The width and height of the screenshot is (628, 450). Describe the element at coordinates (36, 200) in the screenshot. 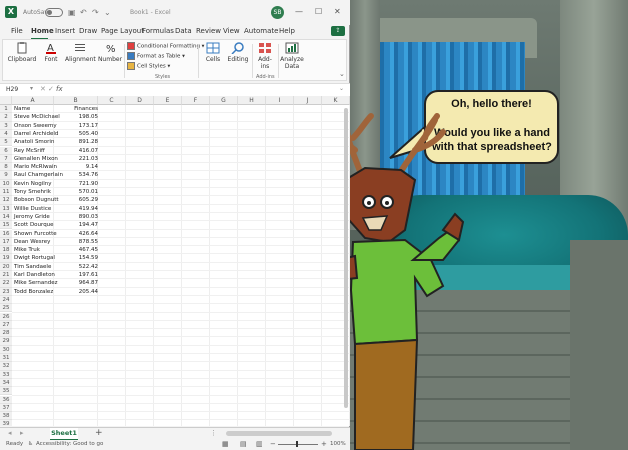

I see `cell-name: Bobson Dugnutt` at that location.